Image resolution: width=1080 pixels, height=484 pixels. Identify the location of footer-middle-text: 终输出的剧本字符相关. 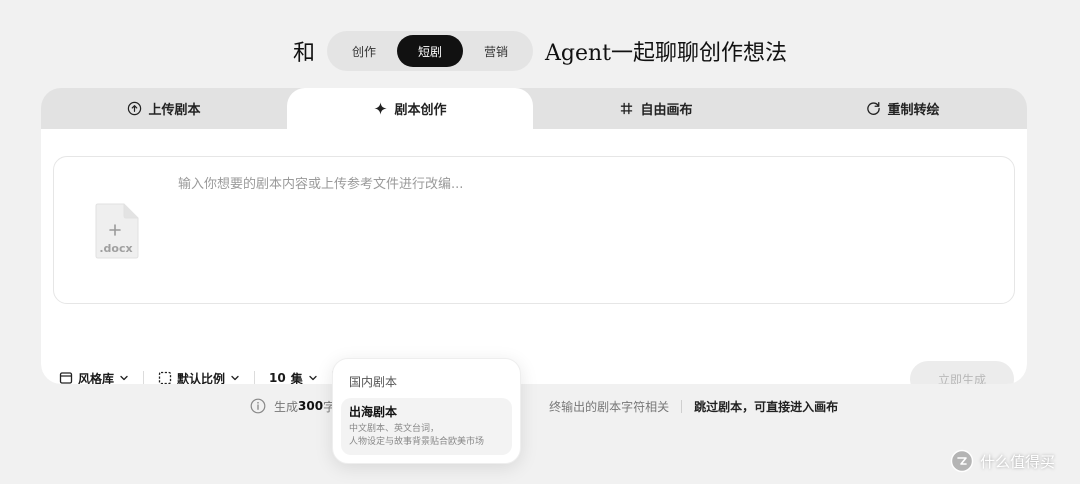
(609, 406).